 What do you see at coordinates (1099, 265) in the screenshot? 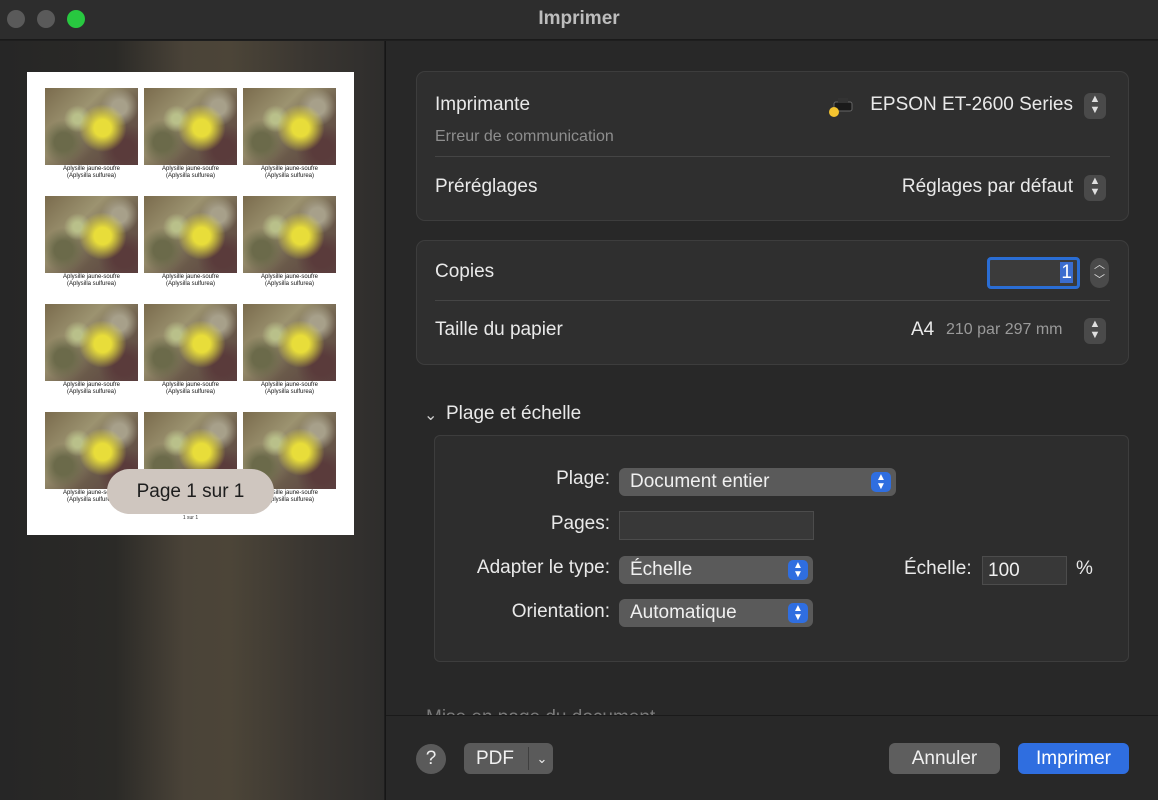
I see `stepper-up-icon: ︿` at bounding box center [1099, 265].